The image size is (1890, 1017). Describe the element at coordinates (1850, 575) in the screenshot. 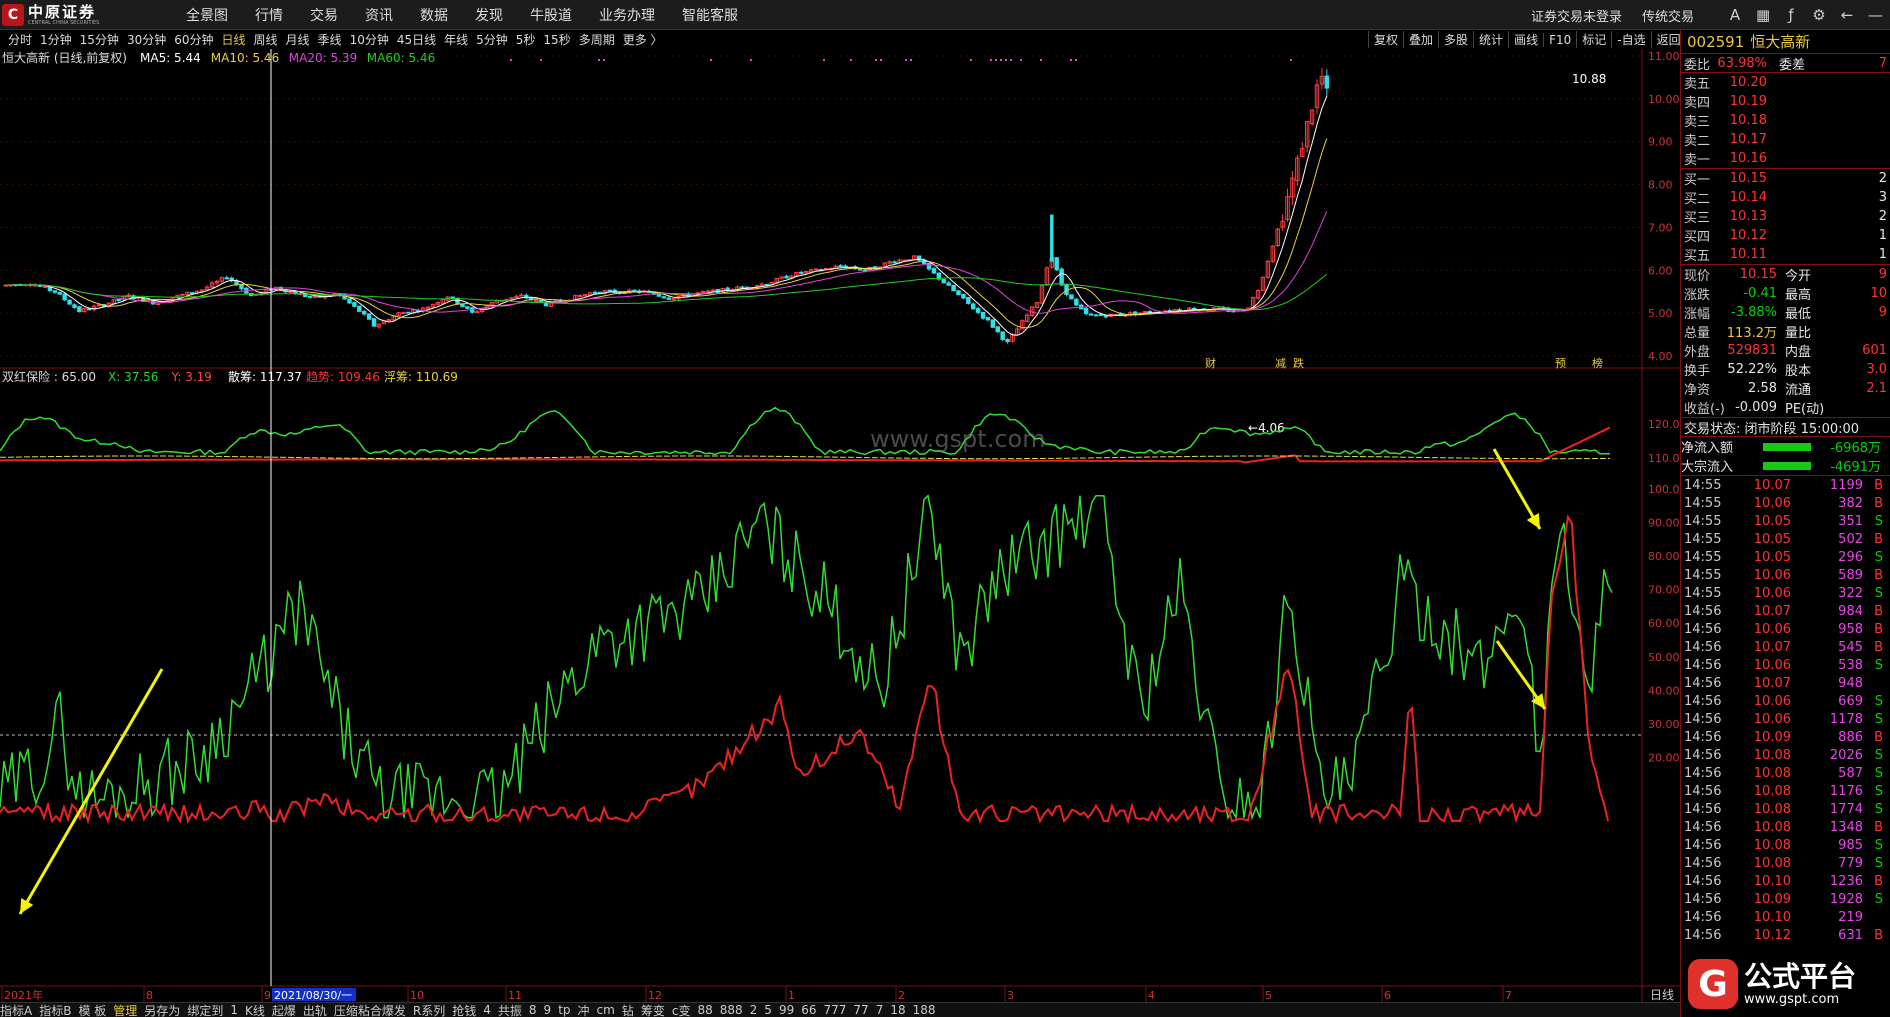

I see `trade-volume: 589` at that location.